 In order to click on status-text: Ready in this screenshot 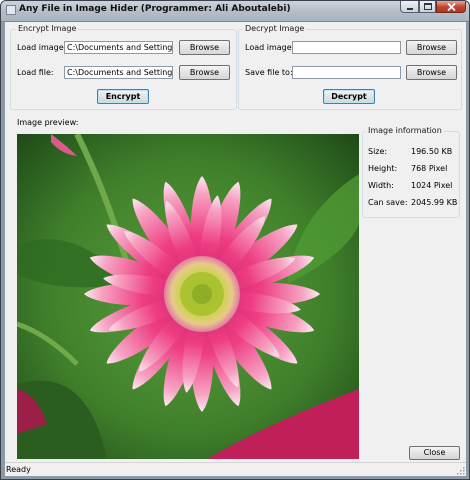, I will do `click(18, 469)`.